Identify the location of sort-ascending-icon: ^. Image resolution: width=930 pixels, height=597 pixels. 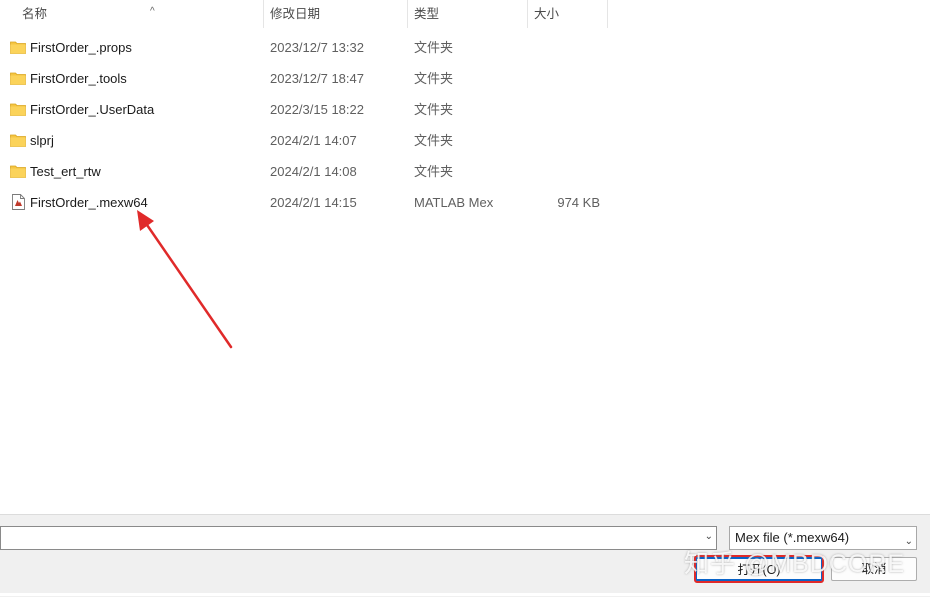
(152, 11).